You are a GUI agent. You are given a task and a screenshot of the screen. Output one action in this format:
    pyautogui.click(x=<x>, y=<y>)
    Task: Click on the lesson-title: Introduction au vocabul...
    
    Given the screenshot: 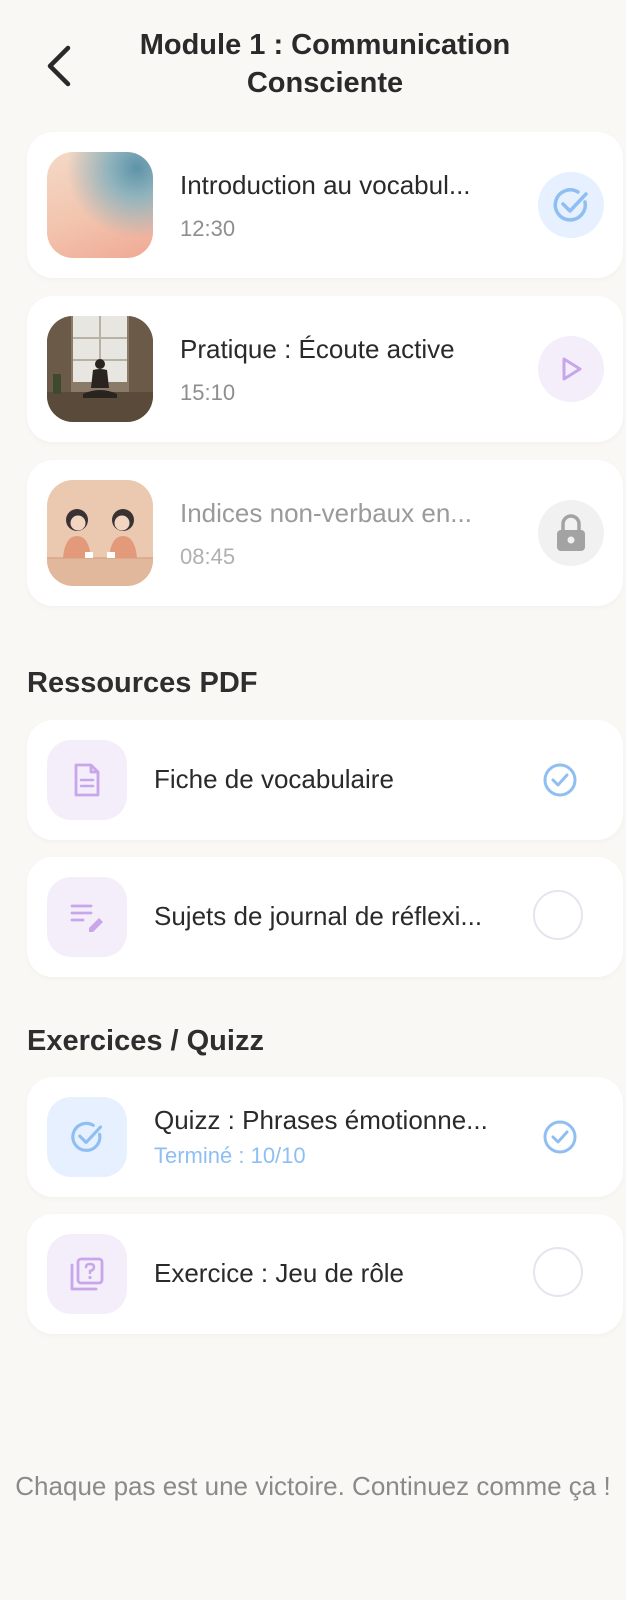 What is the action you would take?
    pyautogui.click(x=325, y=185)
    